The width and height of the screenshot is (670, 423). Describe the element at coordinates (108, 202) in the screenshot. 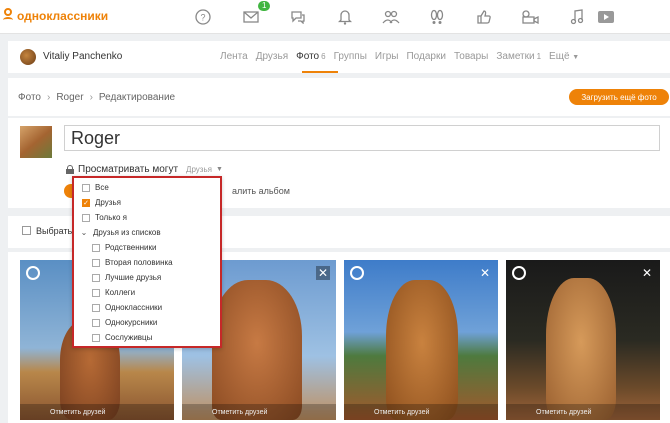

I see `option-label: Друзья` at that location.